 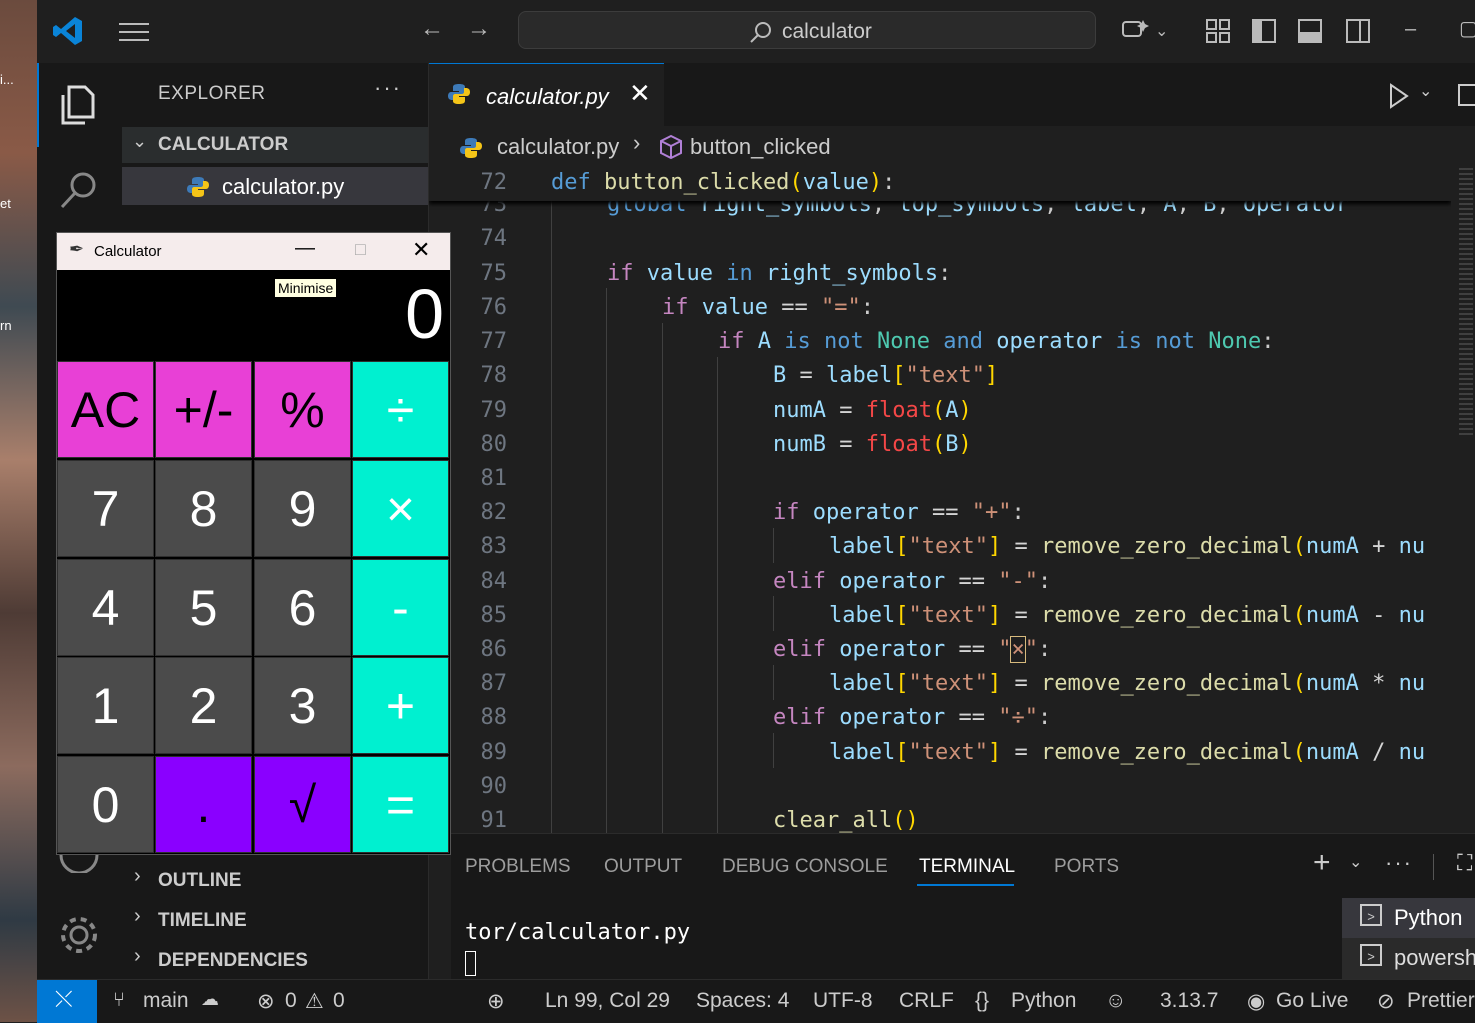 I want to click on cursor-position: Ln 99, Col 29, so click(x=607, y=1001).